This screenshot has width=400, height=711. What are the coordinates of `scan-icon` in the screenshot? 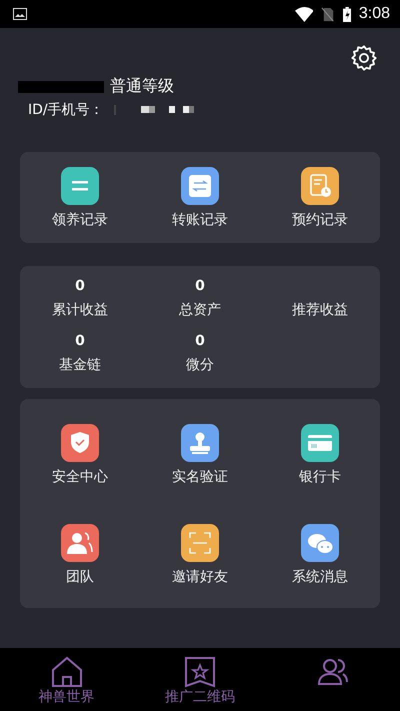 It's located at (200, 543).